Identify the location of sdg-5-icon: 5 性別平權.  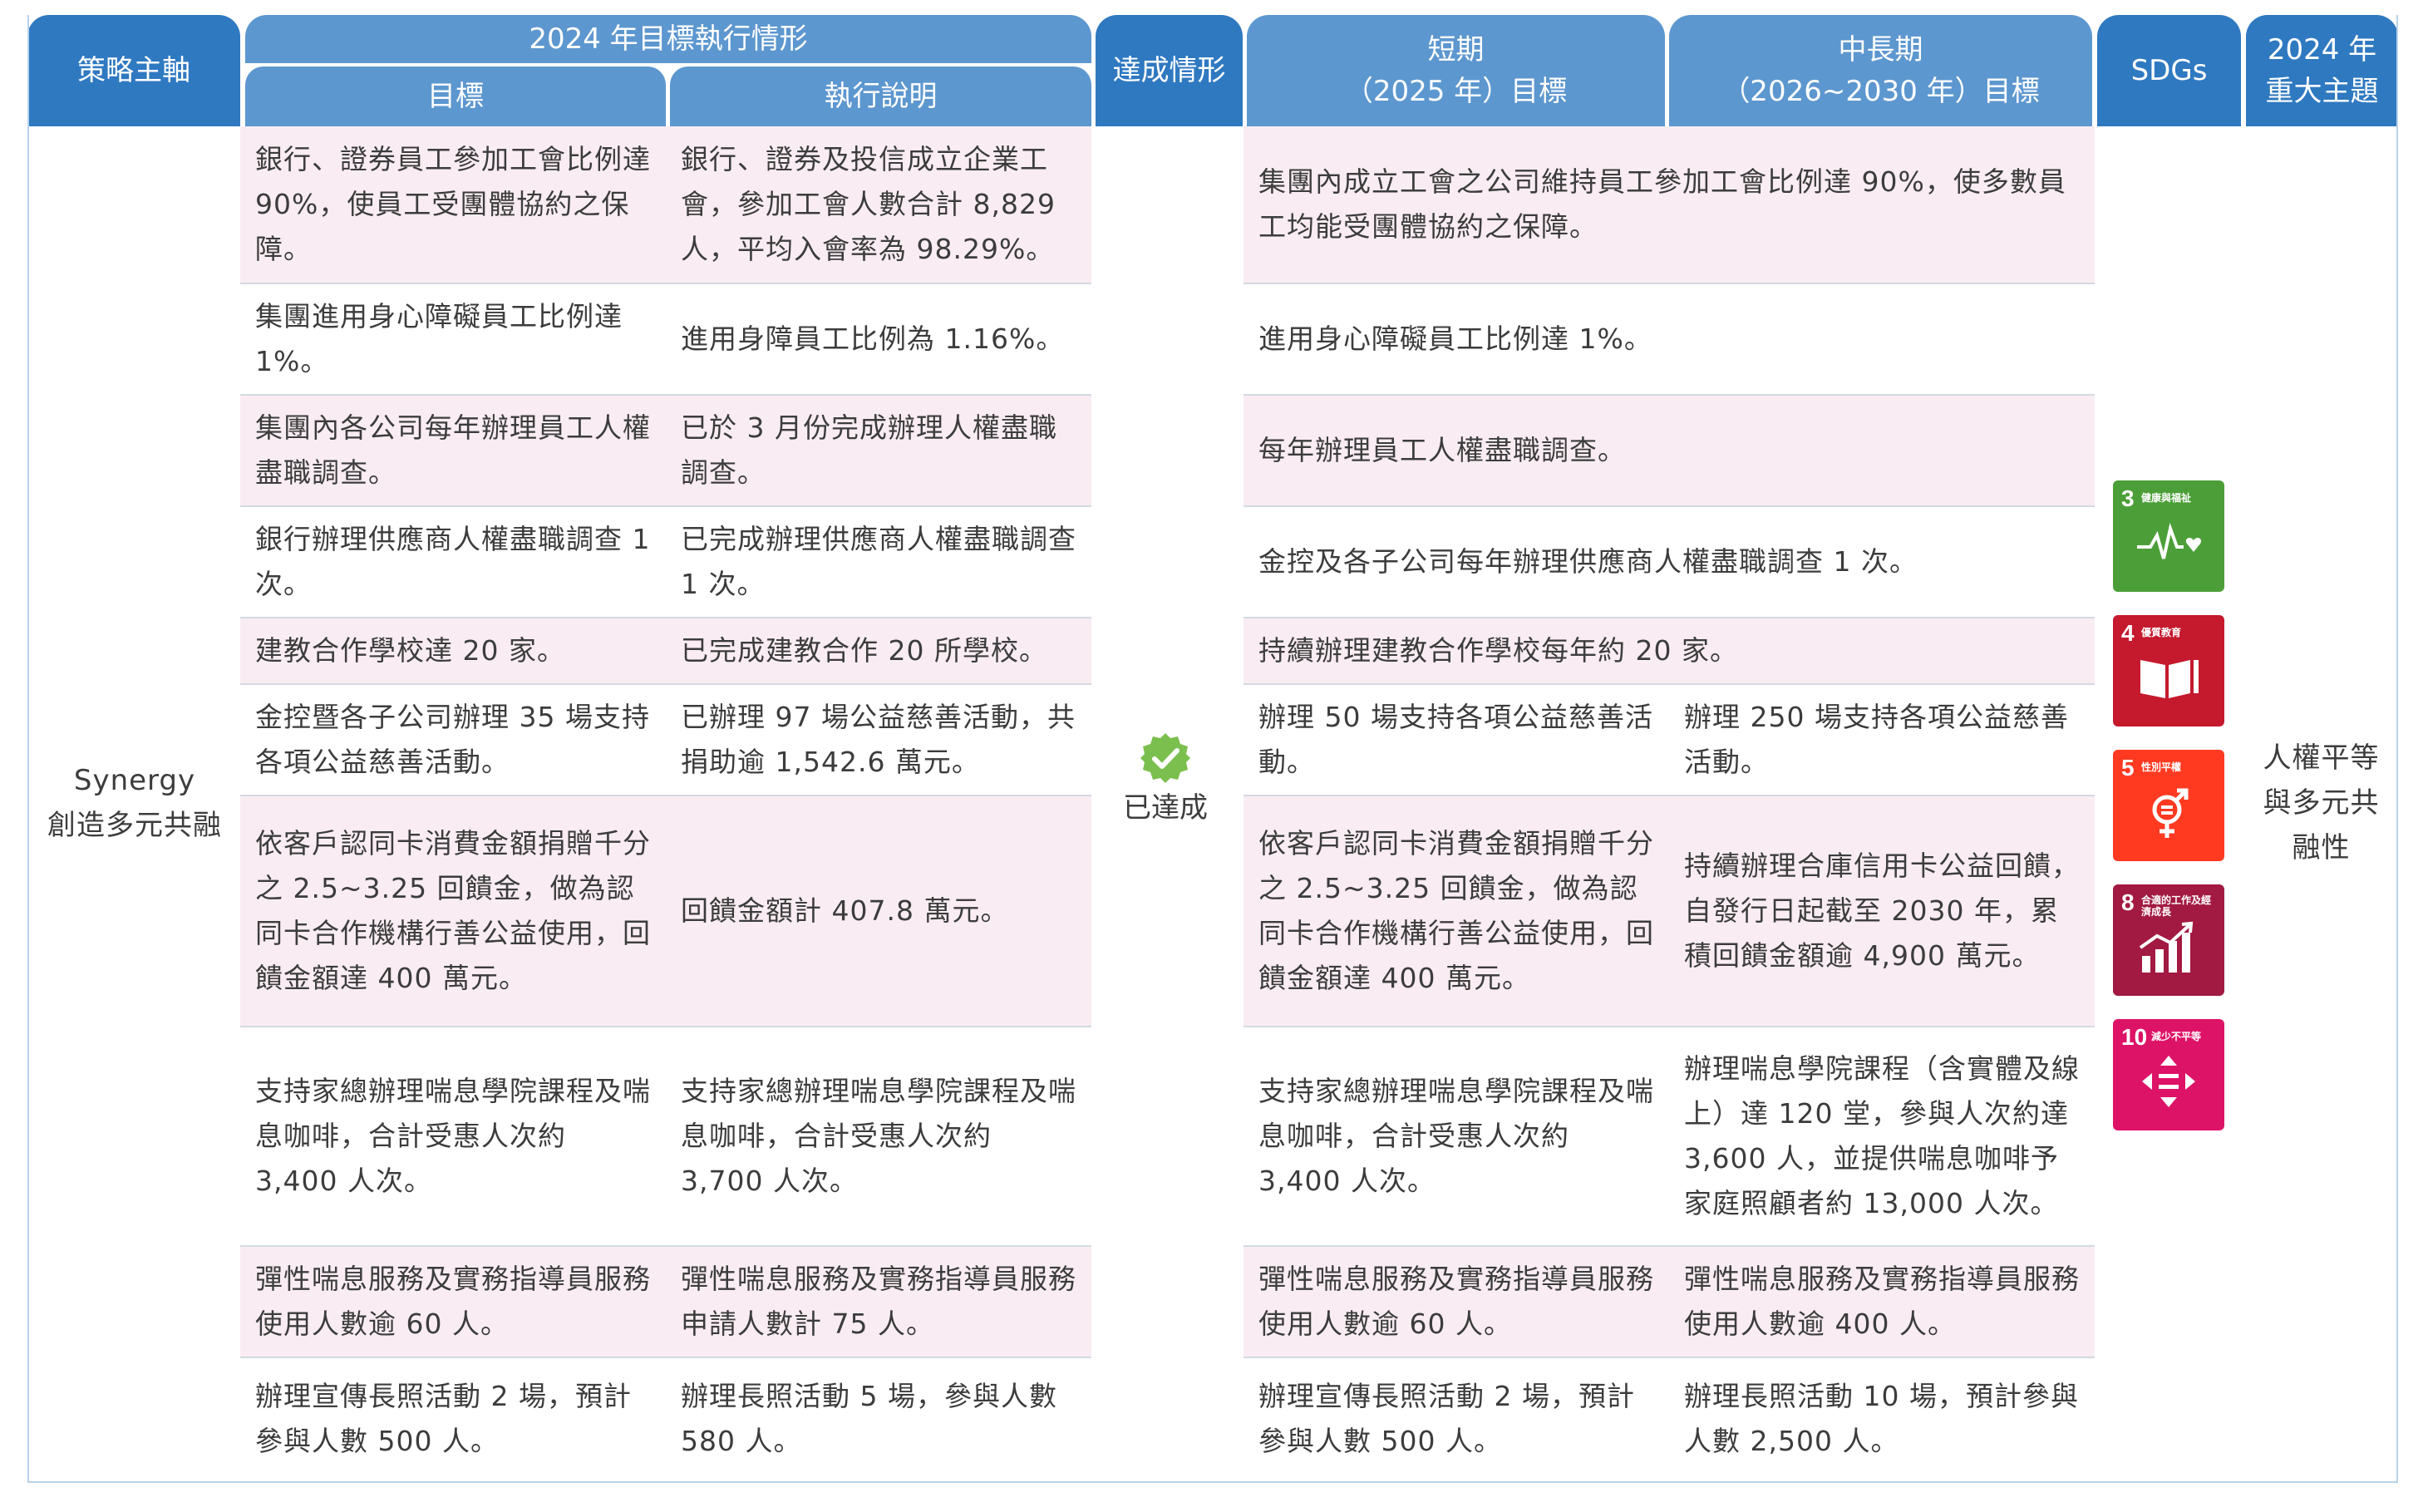
(2168, 806).